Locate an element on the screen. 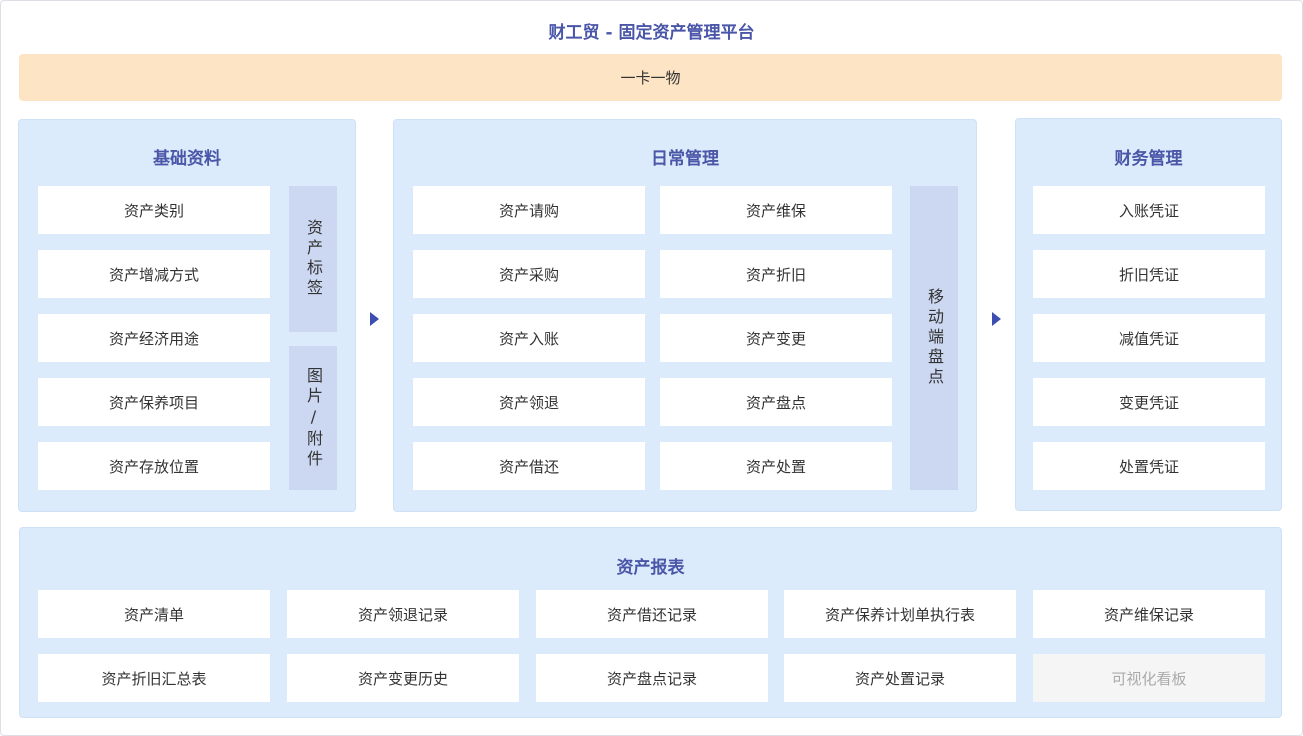 Image resolution: width=1303 pixels, height=736 pixels. daily-item-booking: 资产入账 is located at coordinates (529, 338).